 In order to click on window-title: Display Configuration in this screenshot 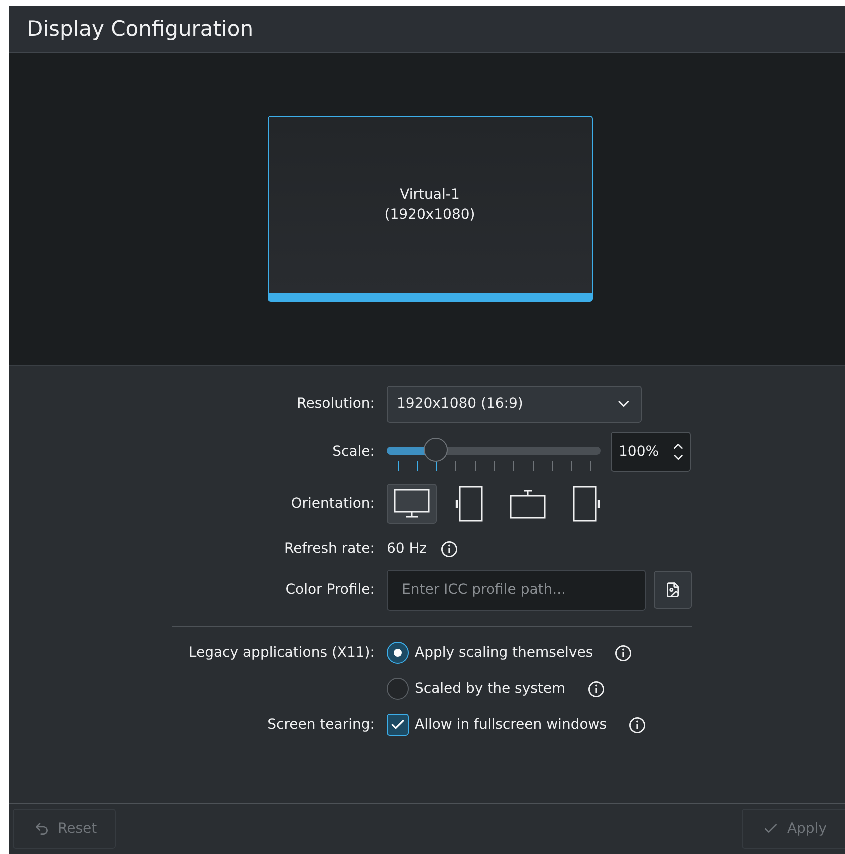, I will do `click(140, 29)`.